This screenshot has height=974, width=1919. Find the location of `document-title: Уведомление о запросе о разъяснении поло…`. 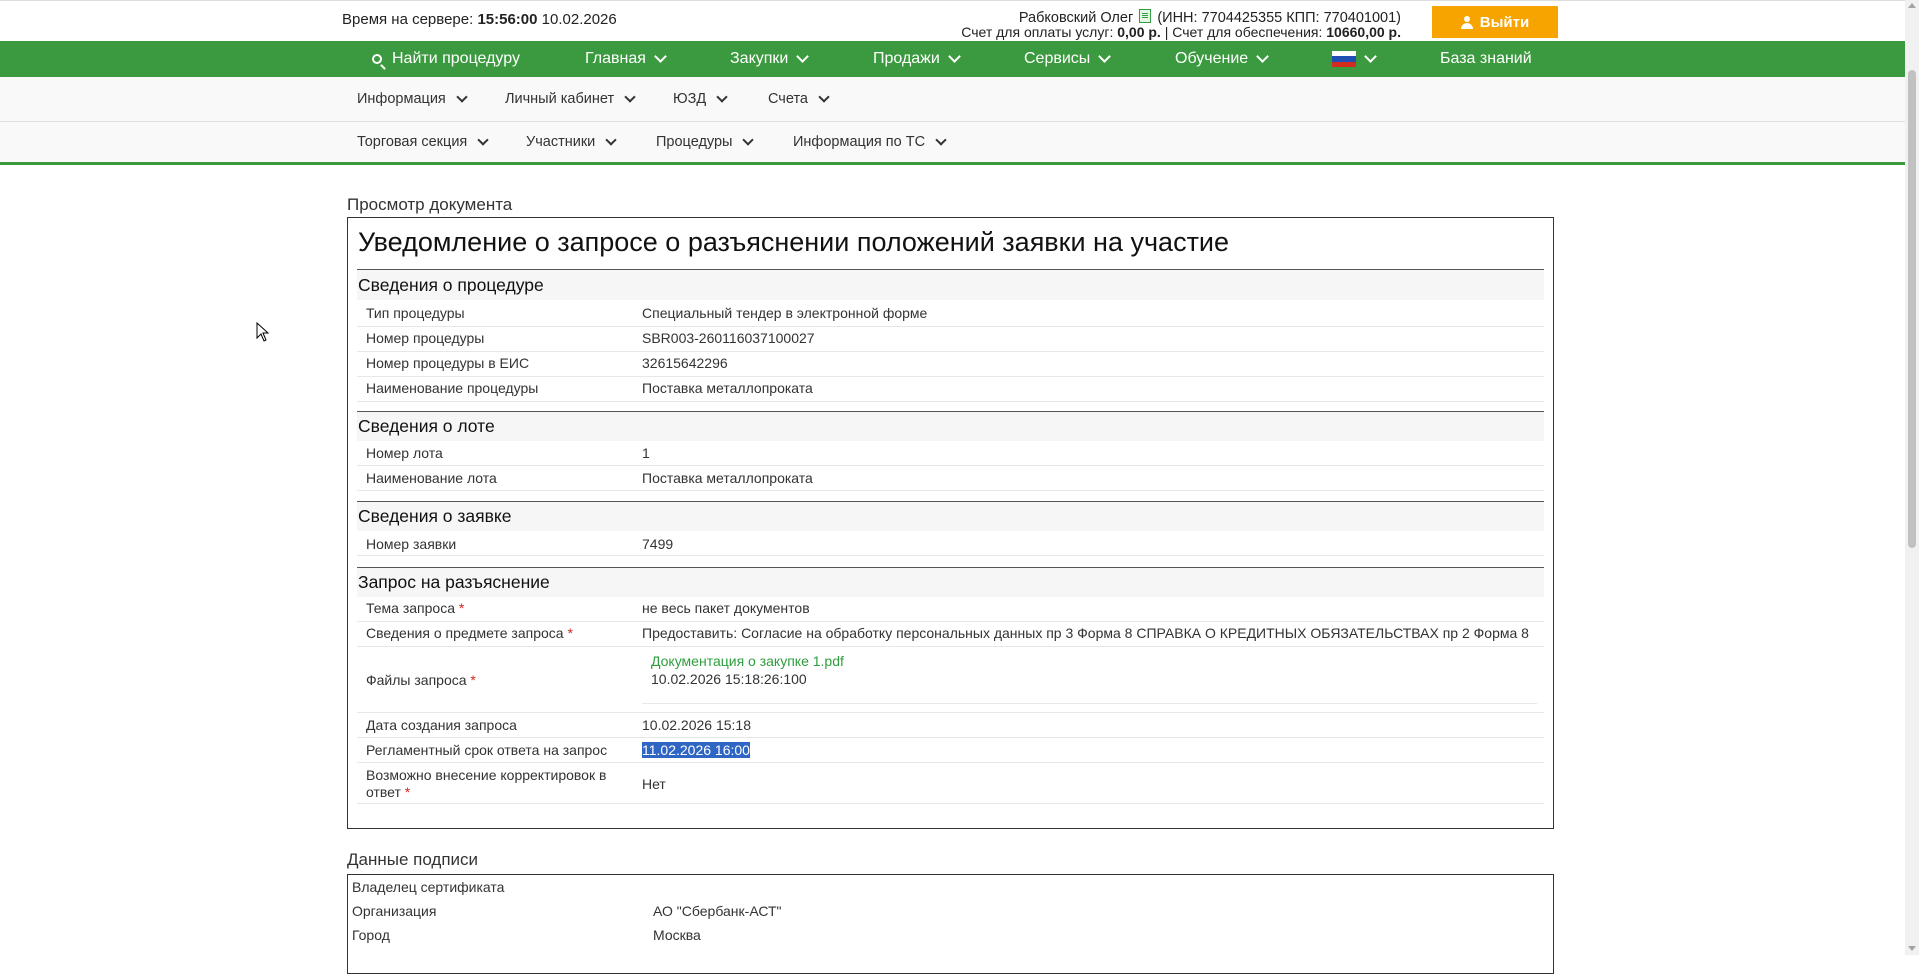

document-title: Уведомление о запросе о разъяснении поло… is located at coordinates (794, 242).